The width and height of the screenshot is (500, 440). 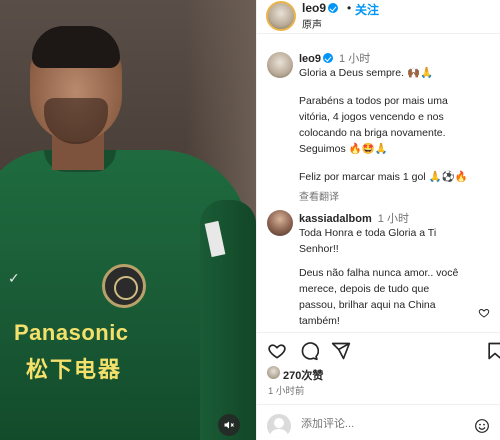 I want to click on comment-header: leo9 1 小时, so click(x=334, y=58).